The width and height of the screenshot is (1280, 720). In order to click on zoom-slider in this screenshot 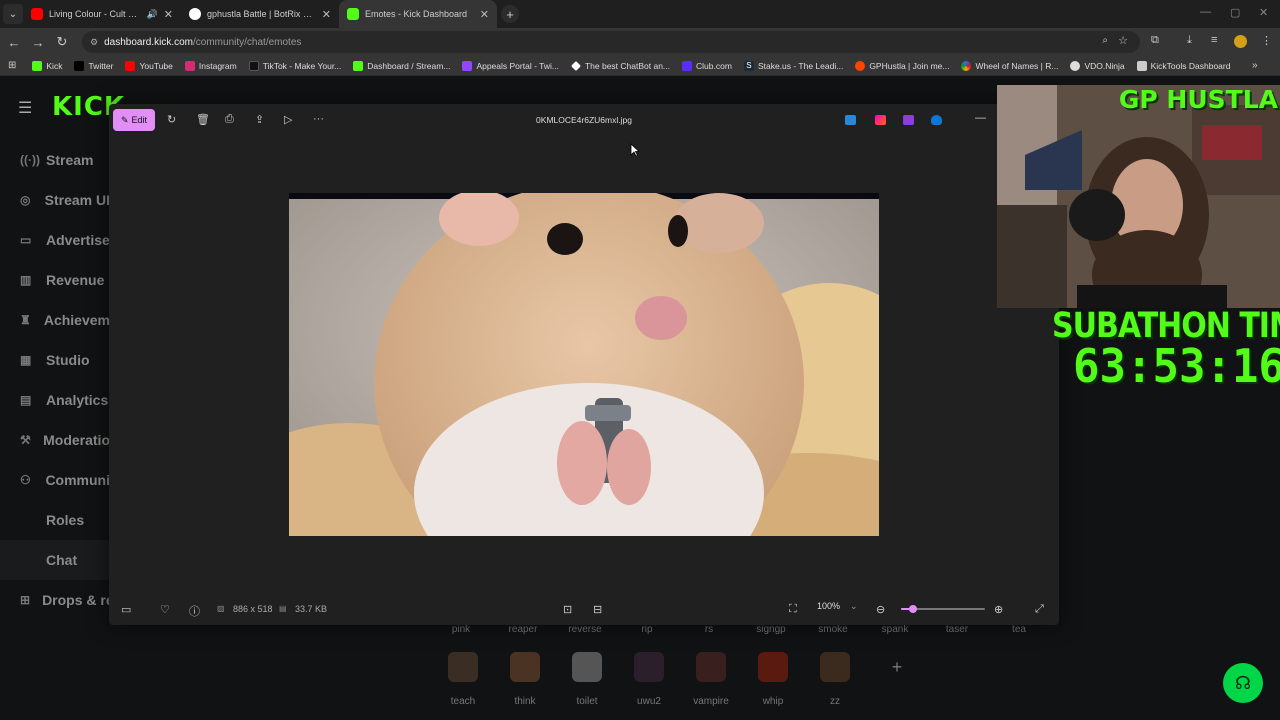, I will do `click(943, 609)`.